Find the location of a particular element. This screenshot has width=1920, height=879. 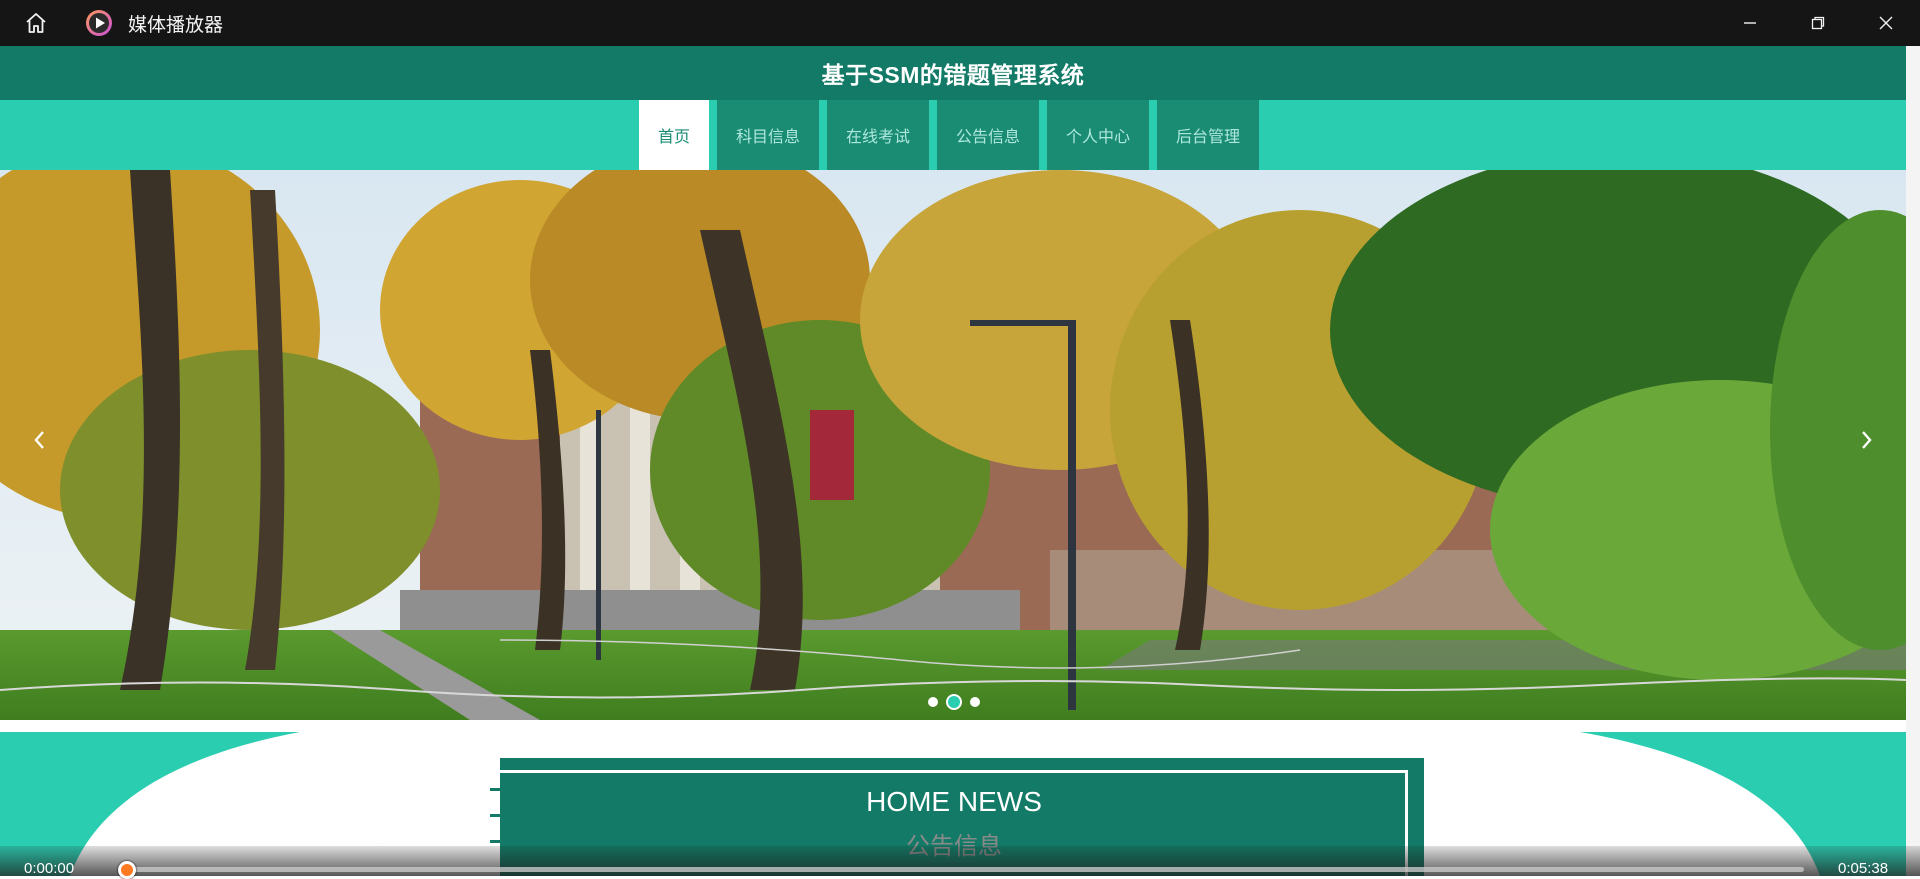

seek-thumb is located at coordinates (127, 870).